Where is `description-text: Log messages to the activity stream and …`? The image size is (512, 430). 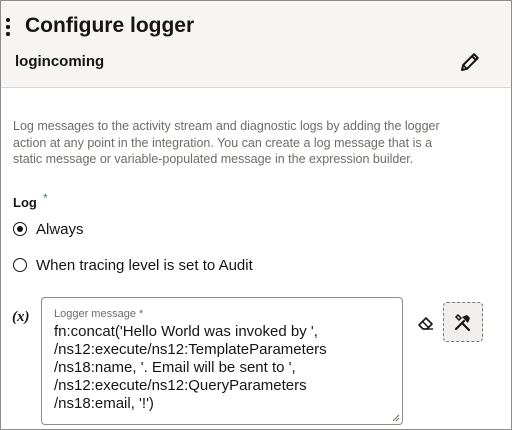
description-text: Log messages to the activity stream and … is located at coordinates (226, 142).